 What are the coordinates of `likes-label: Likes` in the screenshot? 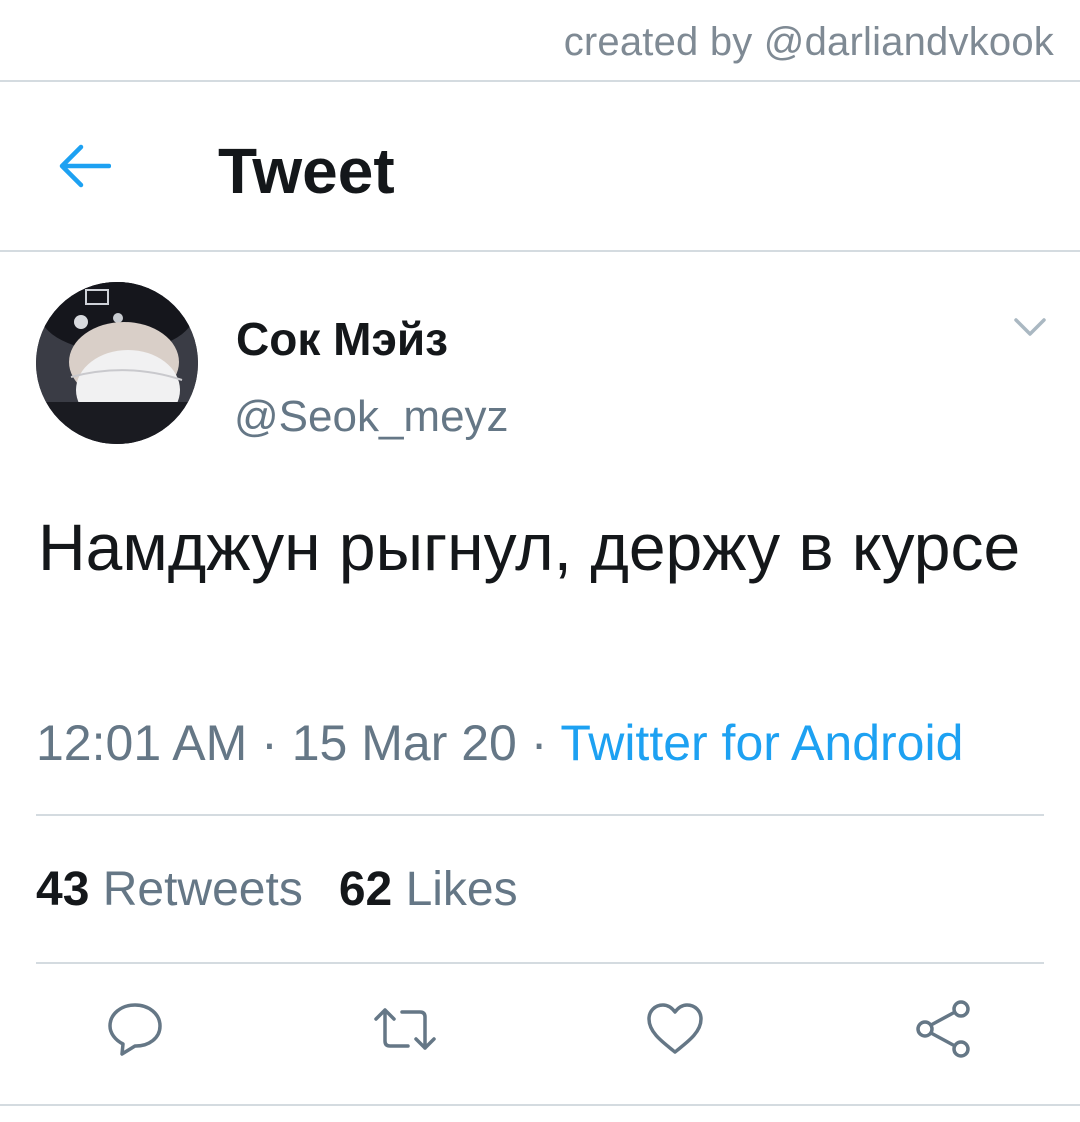 It's located at (461, 889).